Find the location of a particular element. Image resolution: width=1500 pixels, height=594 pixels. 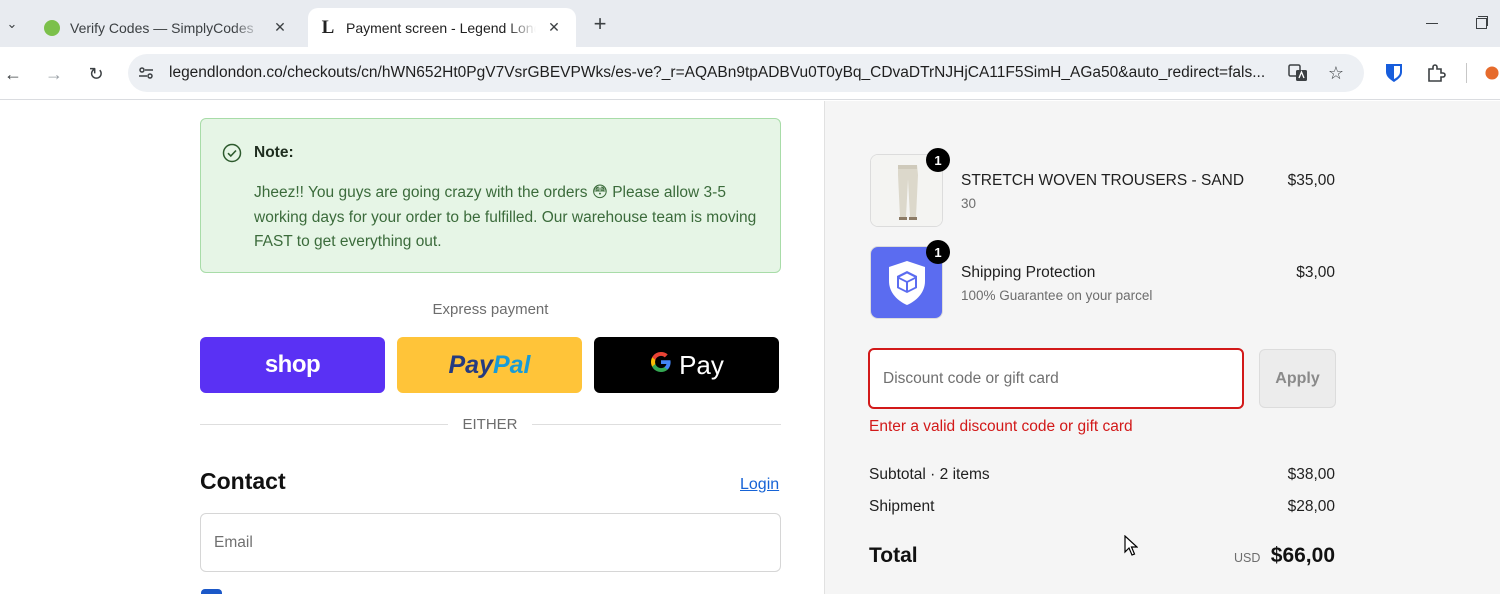

tab-legend-london: L Payment screen - Legend London ✕ is located at coordinates (442, 27).